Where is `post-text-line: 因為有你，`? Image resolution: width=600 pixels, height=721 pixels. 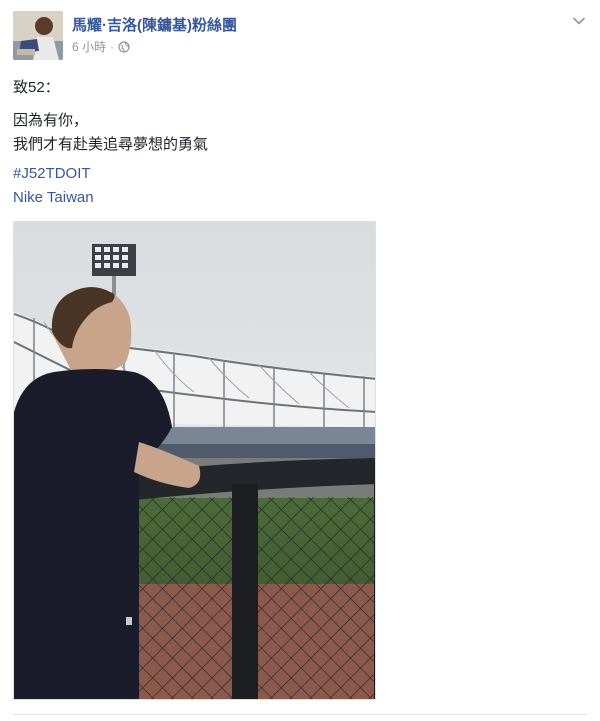
post-text-line: 因為有你， is located at coordinates (51, 120).